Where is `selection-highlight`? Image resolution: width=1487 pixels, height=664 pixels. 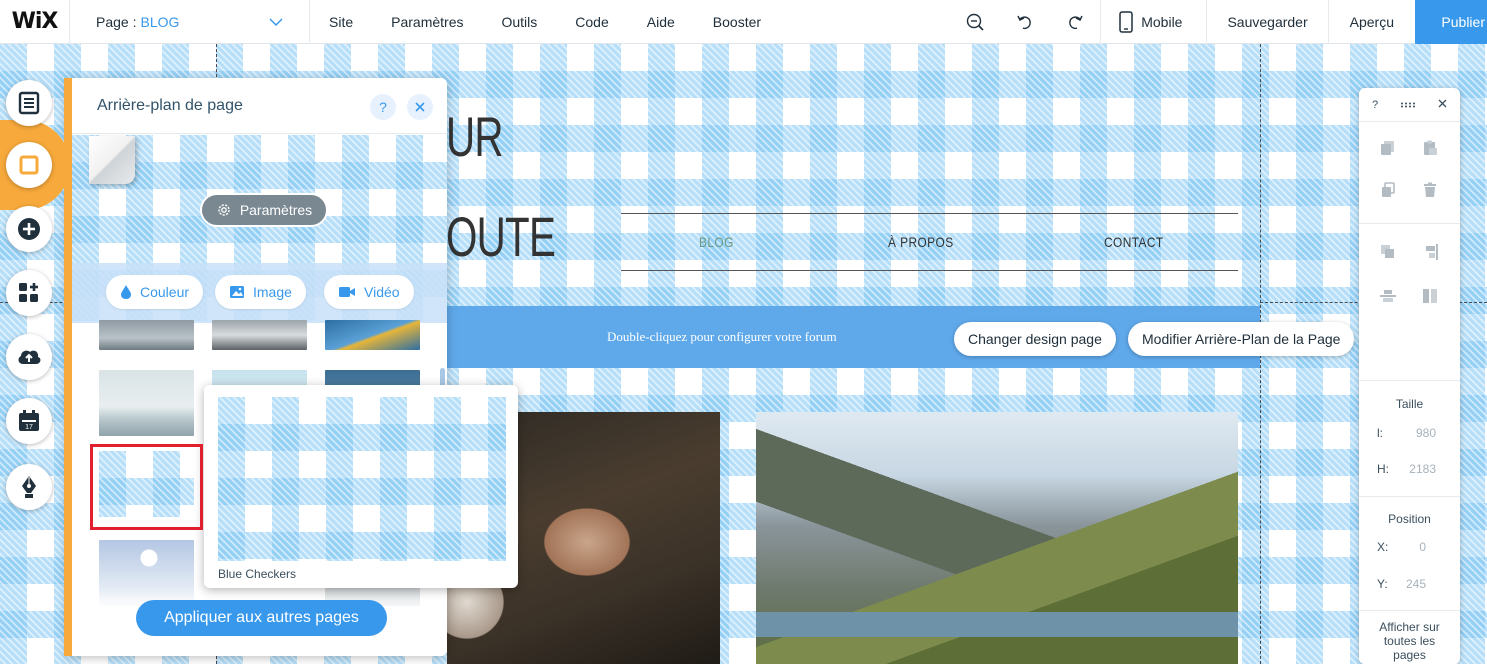
selection-highlight is located at coordinates (146, 487).